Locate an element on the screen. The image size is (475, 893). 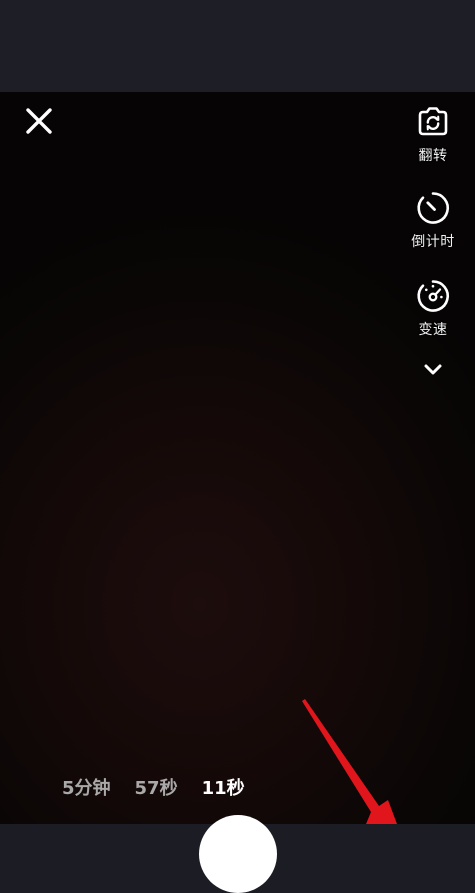
speed-icon is located at coordinates (433, 296).